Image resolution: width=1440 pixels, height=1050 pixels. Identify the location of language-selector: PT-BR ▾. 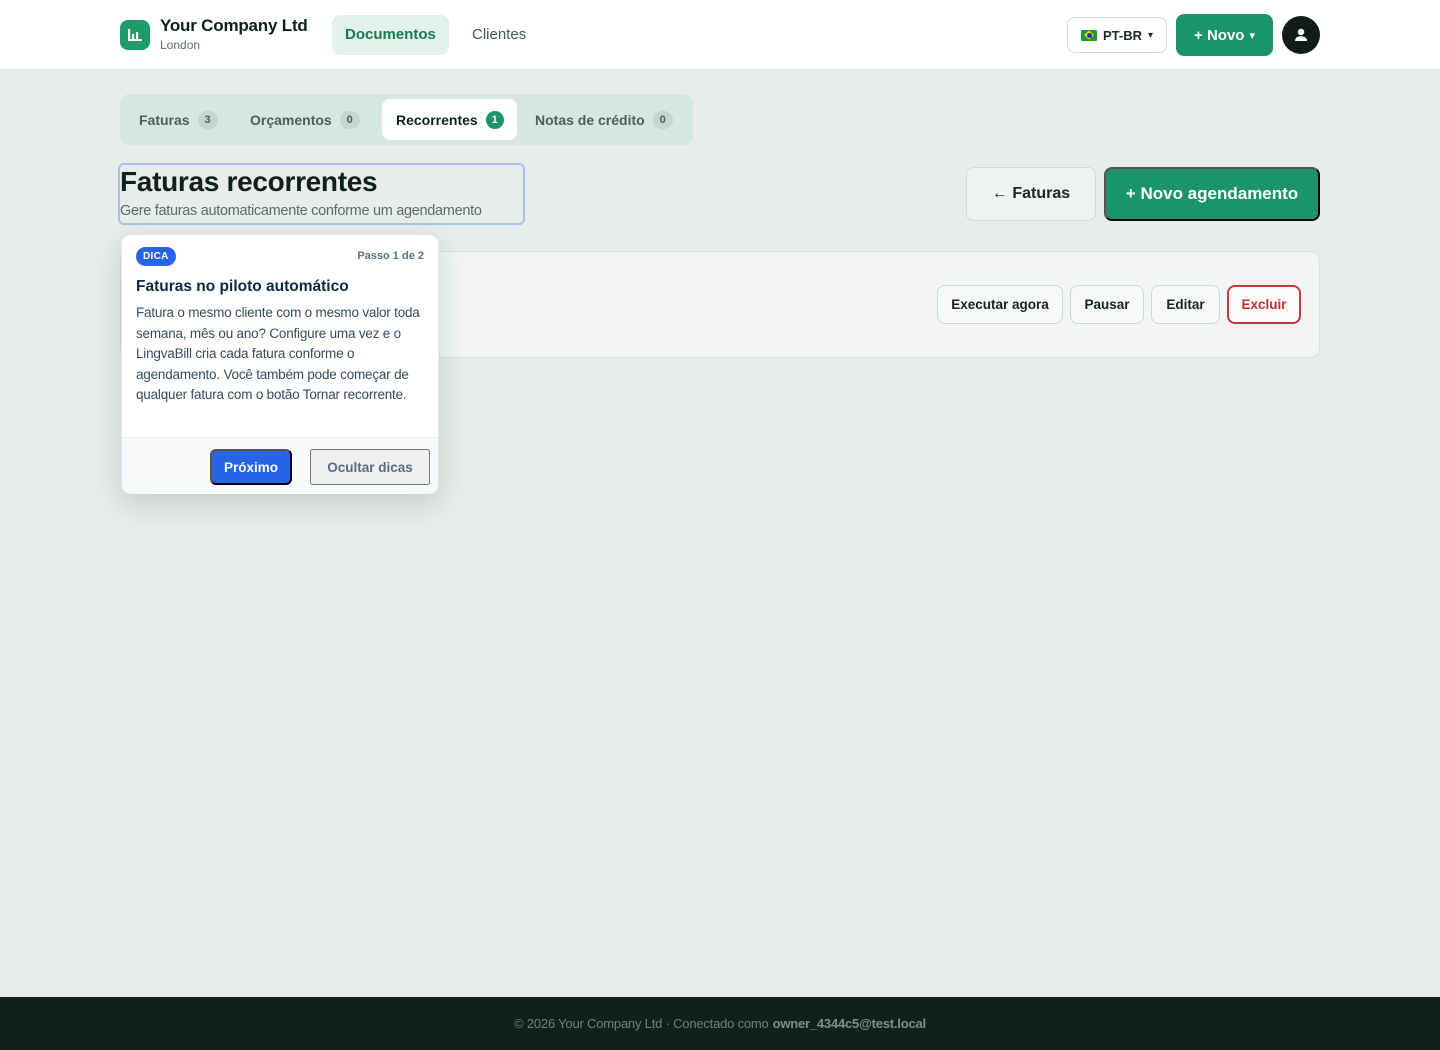
(1117, 35).